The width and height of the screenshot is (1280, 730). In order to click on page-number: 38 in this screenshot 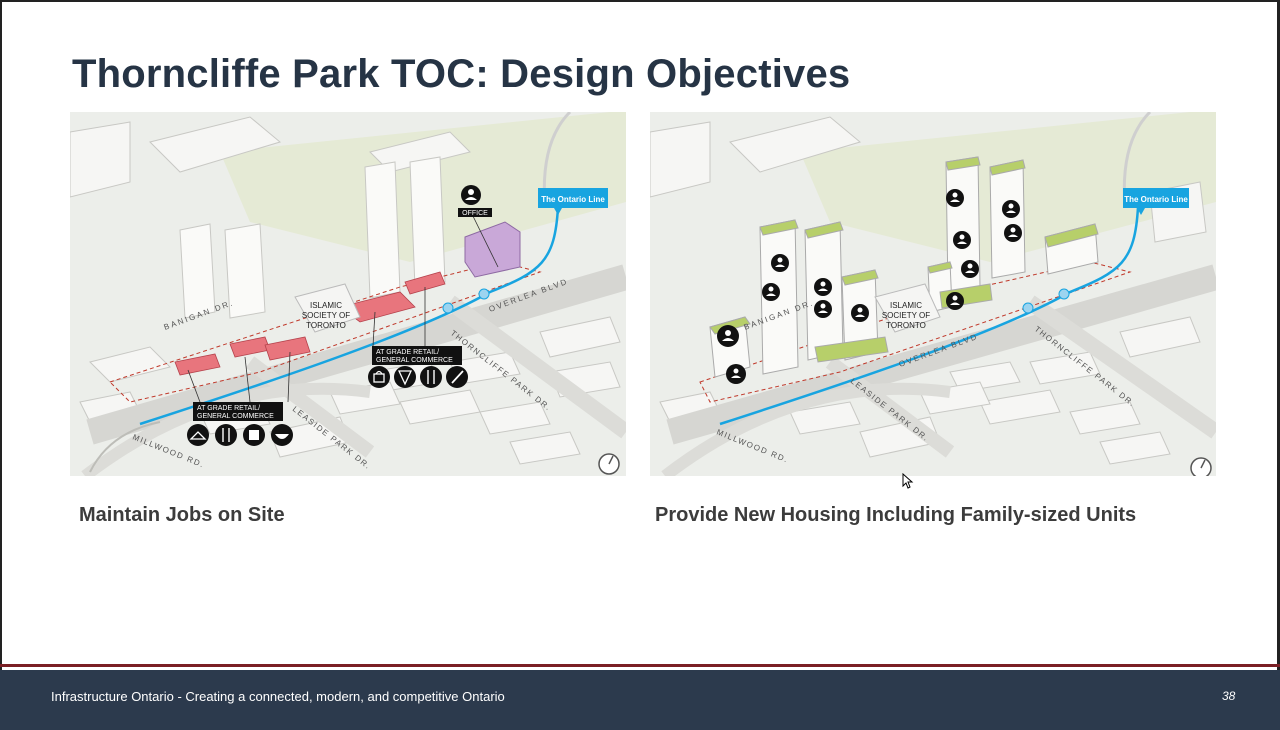, I will do `click(1229, 696)`.